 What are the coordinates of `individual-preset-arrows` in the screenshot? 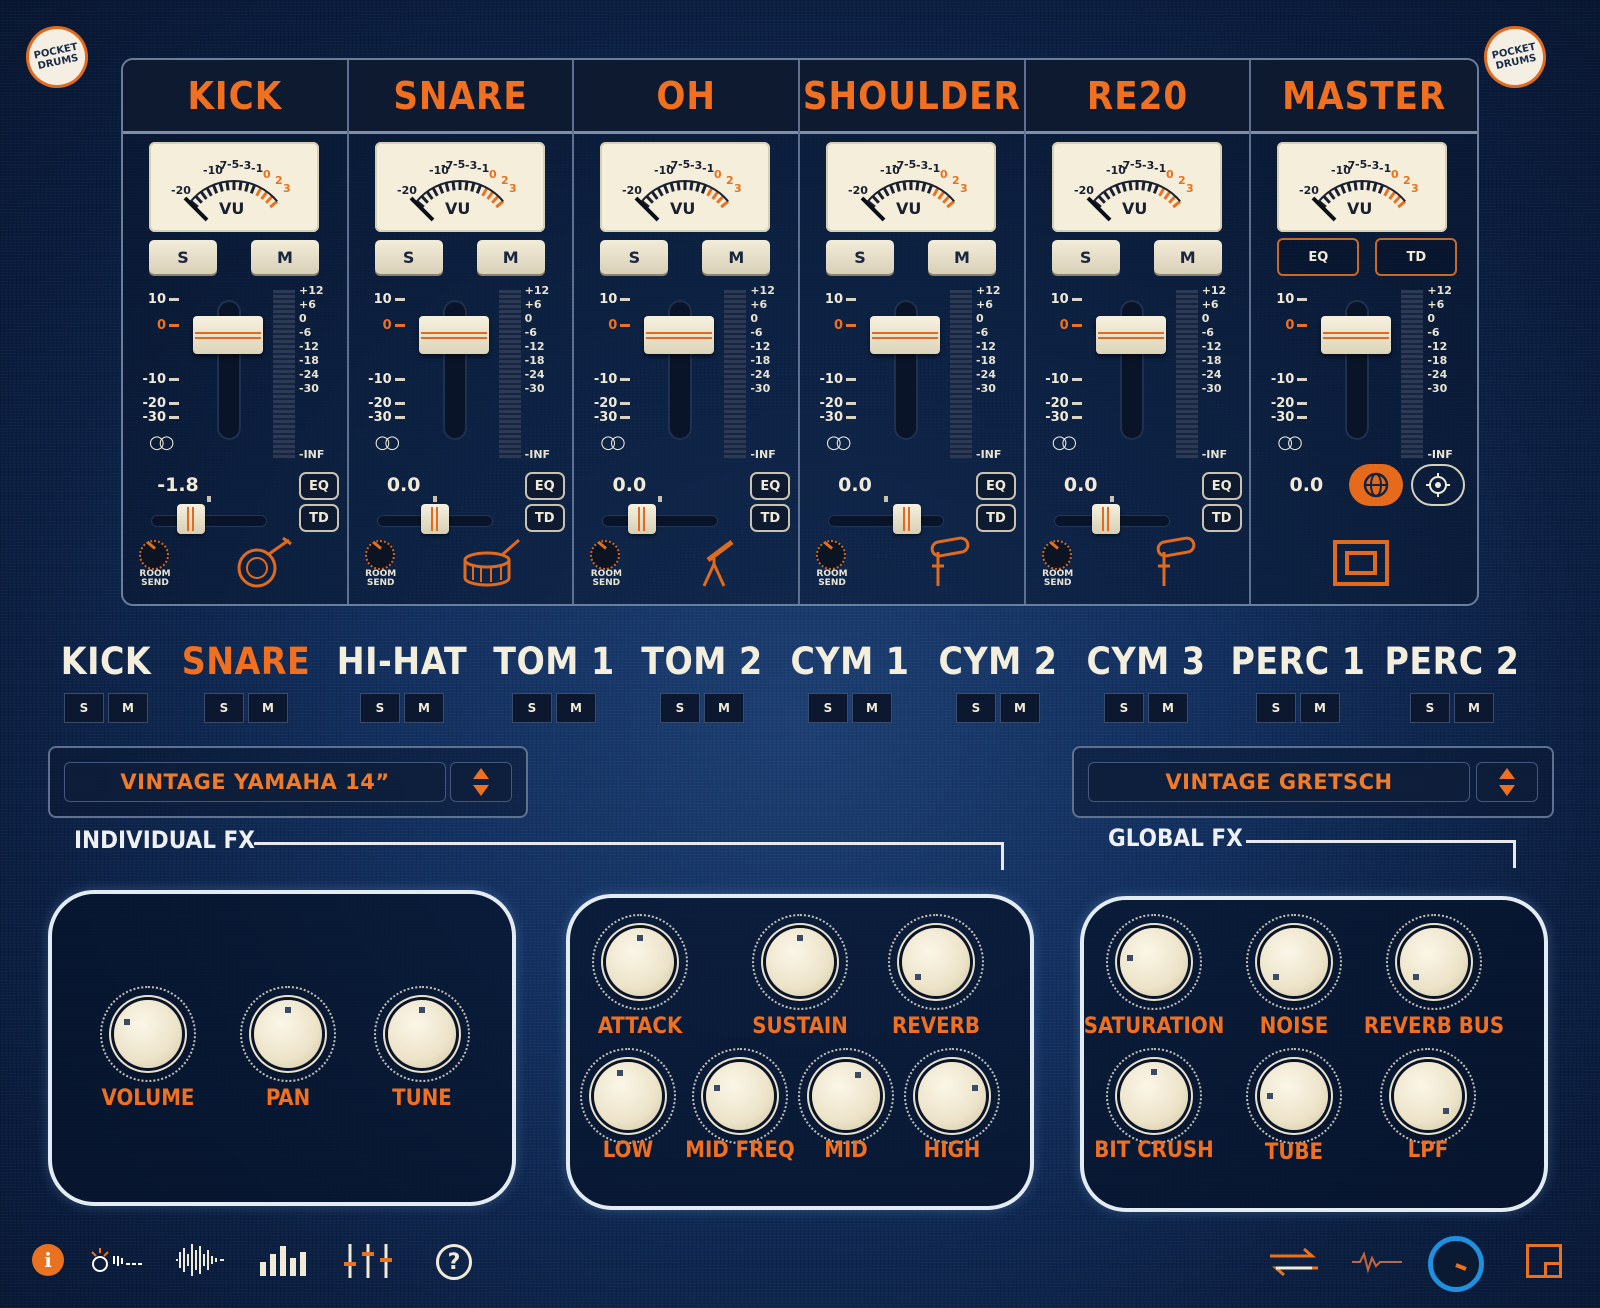 It's located at (481, 782).